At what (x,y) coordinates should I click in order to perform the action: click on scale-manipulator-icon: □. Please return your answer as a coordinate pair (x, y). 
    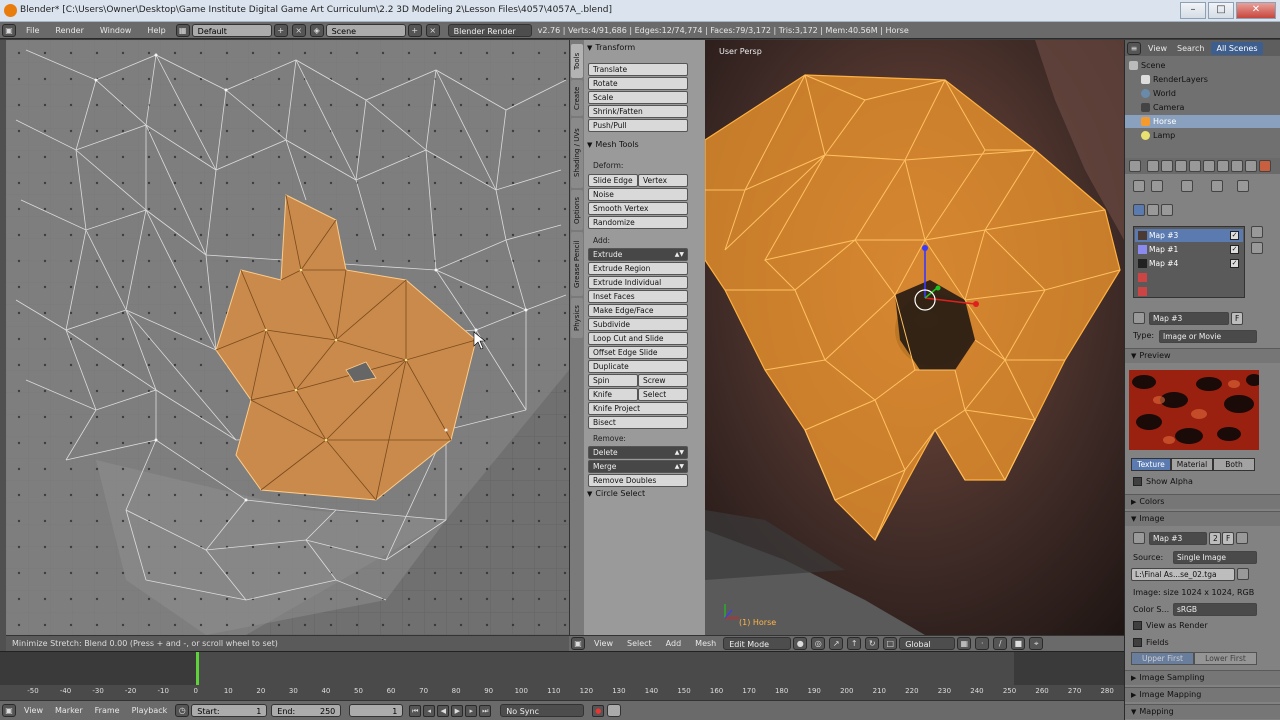
    Looking at the image, I should click on (890, 643).